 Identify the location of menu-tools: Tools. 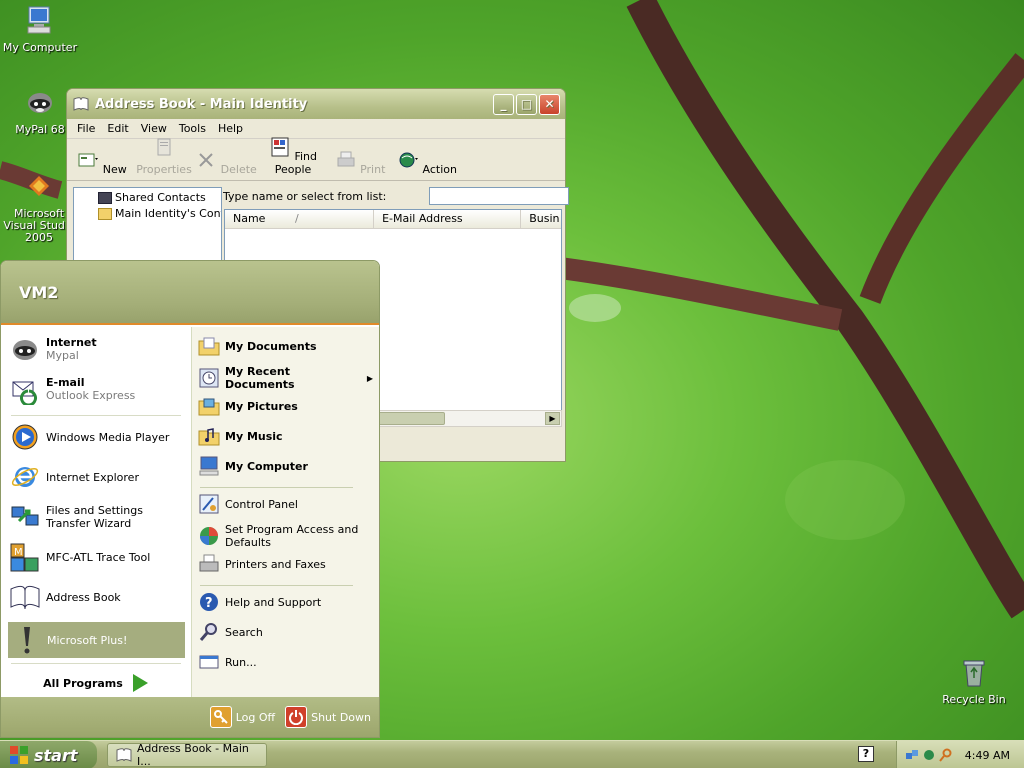
(192, 128).